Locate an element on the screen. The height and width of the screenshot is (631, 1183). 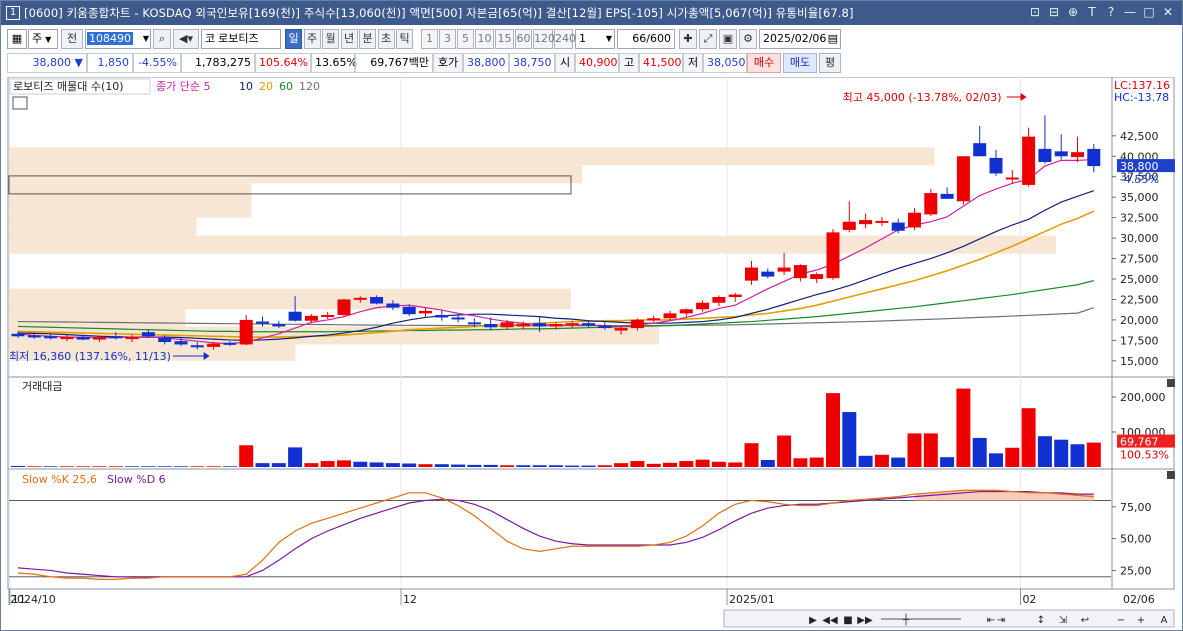
stoch-tick-label: 75,00 is located at coordinates (1136, 507).